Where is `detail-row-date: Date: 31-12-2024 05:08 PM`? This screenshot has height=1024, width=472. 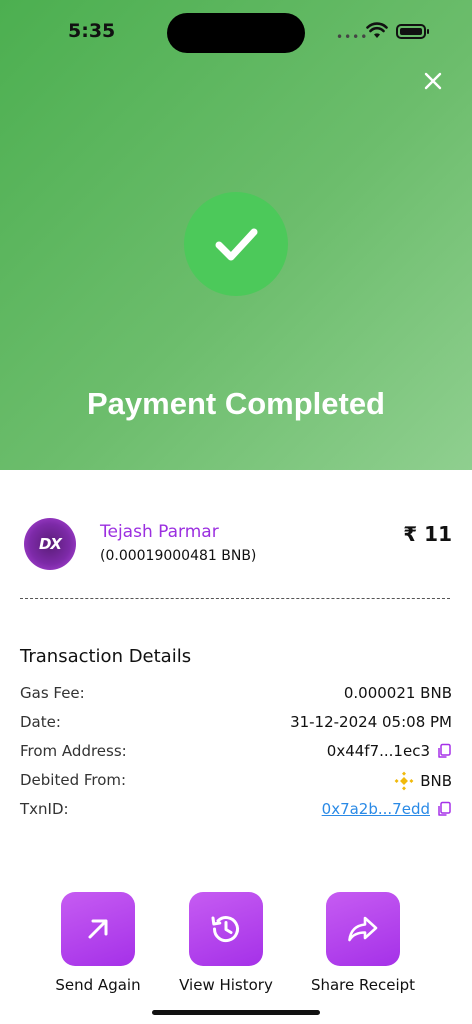 detail-row-date: Date: 31-12-2024 05:08 PM is located at coordinates (236, 724).